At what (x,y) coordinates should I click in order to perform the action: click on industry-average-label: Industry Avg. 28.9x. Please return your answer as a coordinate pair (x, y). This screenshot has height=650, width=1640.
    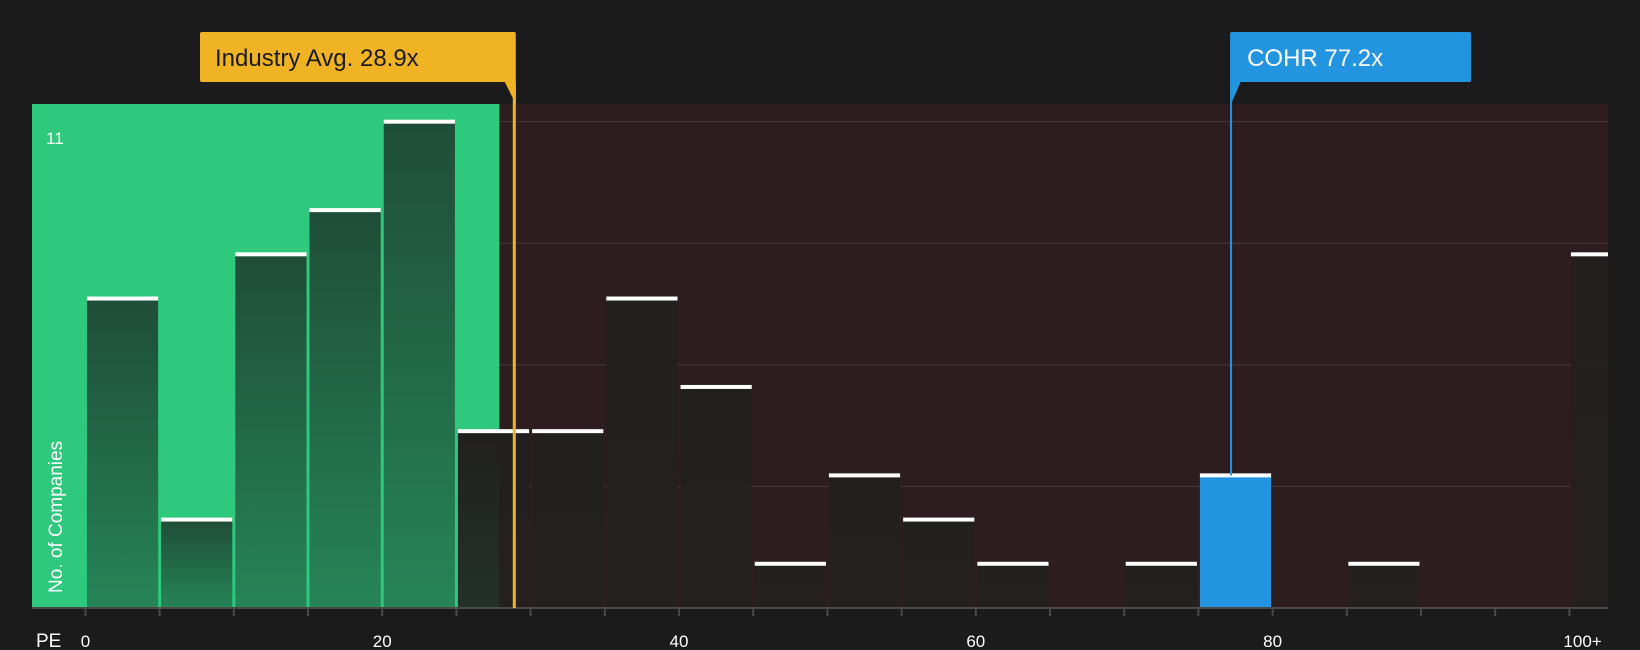
    Looking at the image, I should click on (317, 58).